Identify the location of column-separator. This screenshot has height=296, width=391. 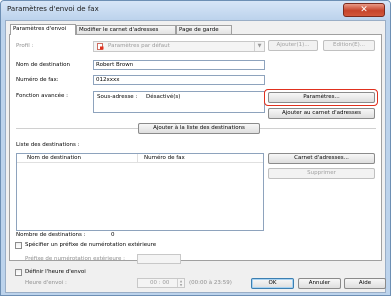
(137, 158).